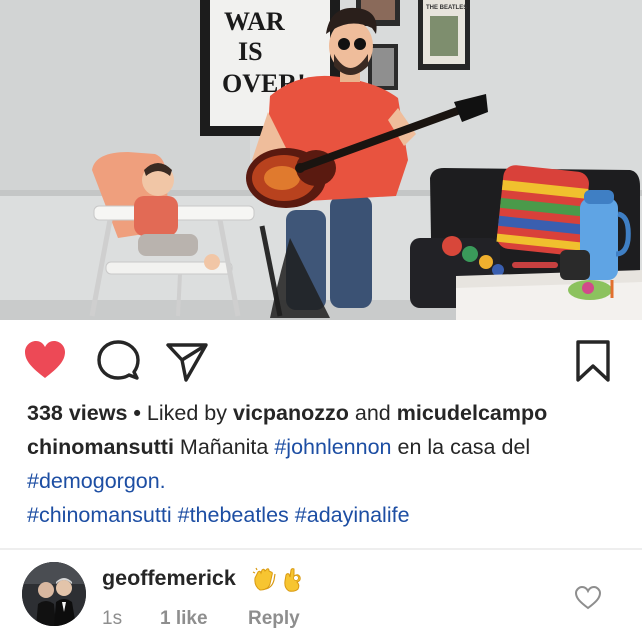 The height and width of the screenshot is (641, 642). What do you see at coordinates (352, 515) in the screenshot?
I see `hashtag-adayinalife: #adayinalife` at bounding box center [352, 515].